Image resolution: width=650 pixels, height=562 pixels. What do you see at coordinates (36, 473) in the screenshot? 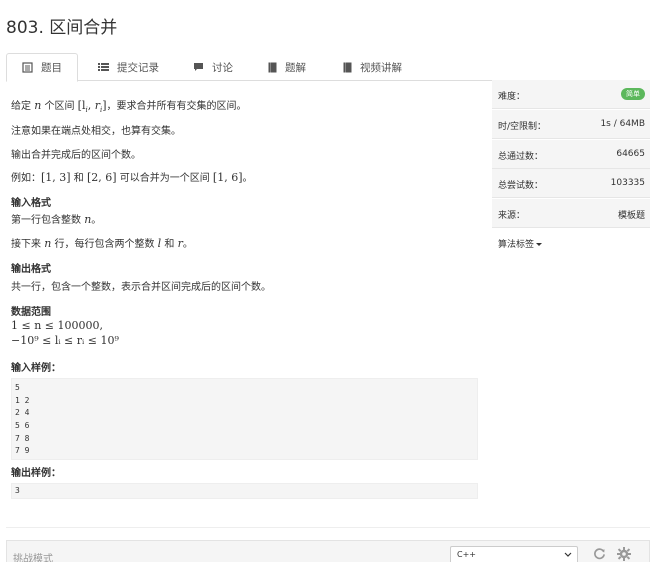
I see `sample-output-heading: 输出样例：` at bounding box center [36, 473].